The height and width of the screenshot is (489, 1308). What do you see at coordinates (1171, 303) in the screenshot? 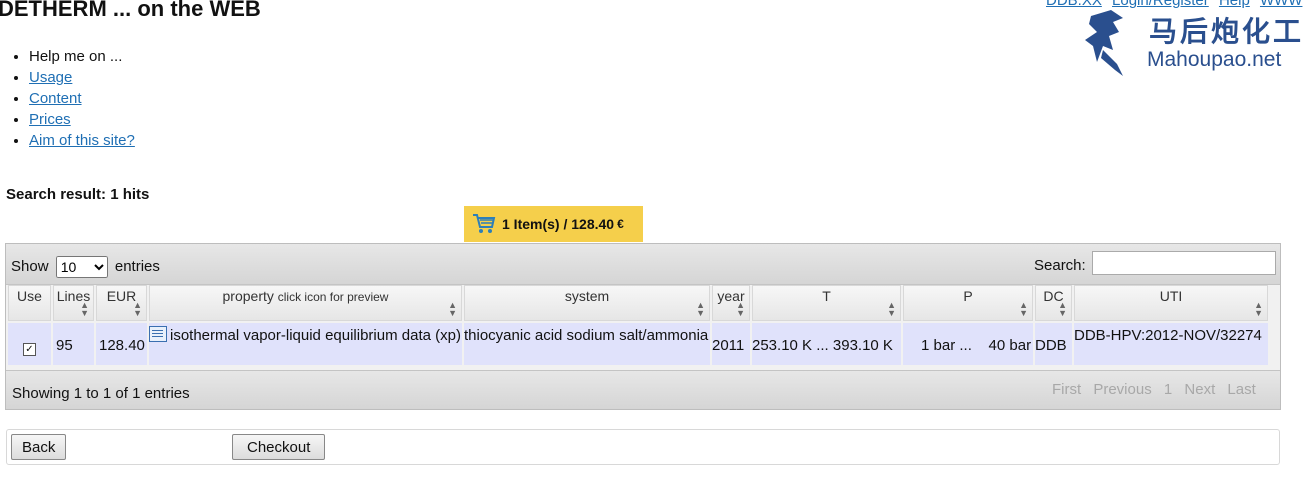
I see `col-uti: UTI ▲ ▼` at bounding box center [1171, 303].